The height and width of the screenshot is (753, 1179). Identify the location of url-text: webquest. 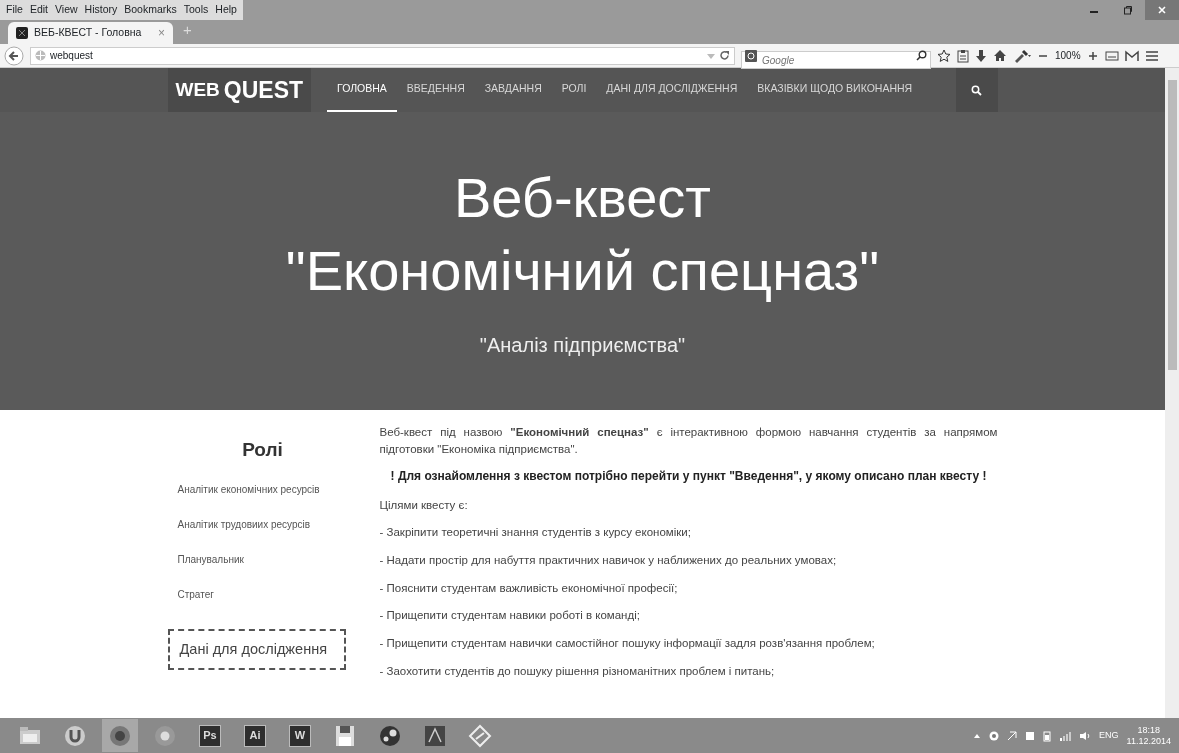
(72, 56).